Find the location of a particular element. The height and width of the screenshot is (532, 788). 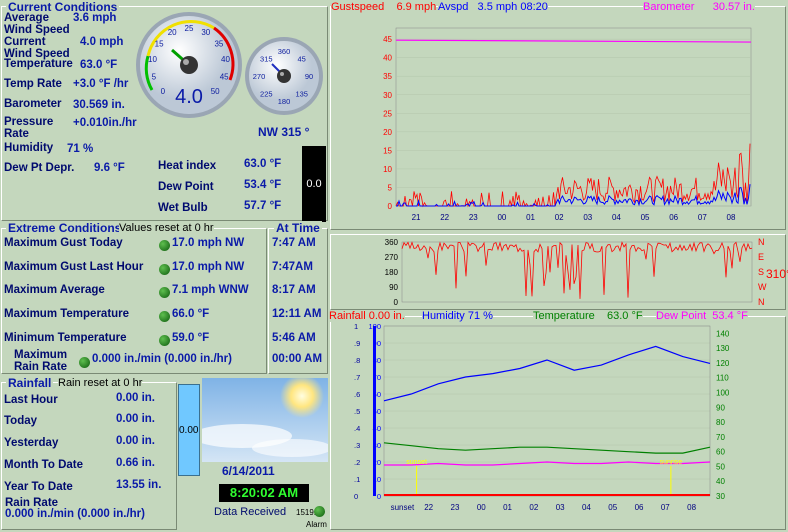

rain-tick: .2 is located at coordinates (357, 462).